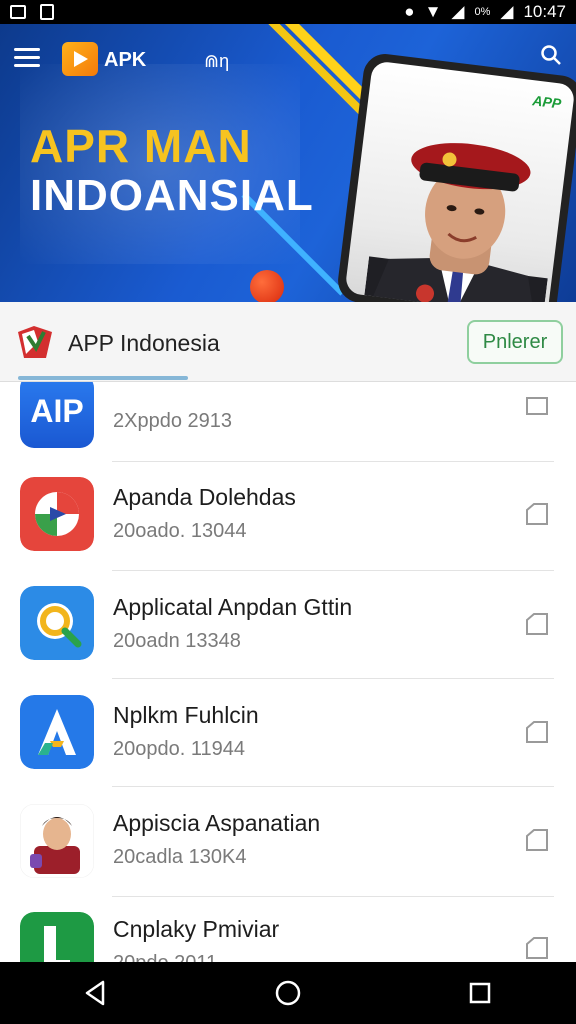  What do you see at coordinates (216, 61) in the screenshot?
I see `chat-icon: ⋒η` at bounding box center [216, 61].